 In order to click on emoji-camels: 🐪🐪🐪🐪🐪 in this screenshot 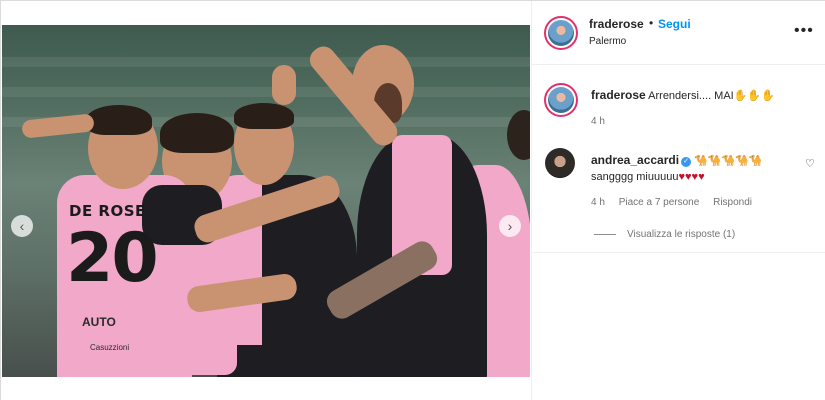, I will do `click(728, 161)`.